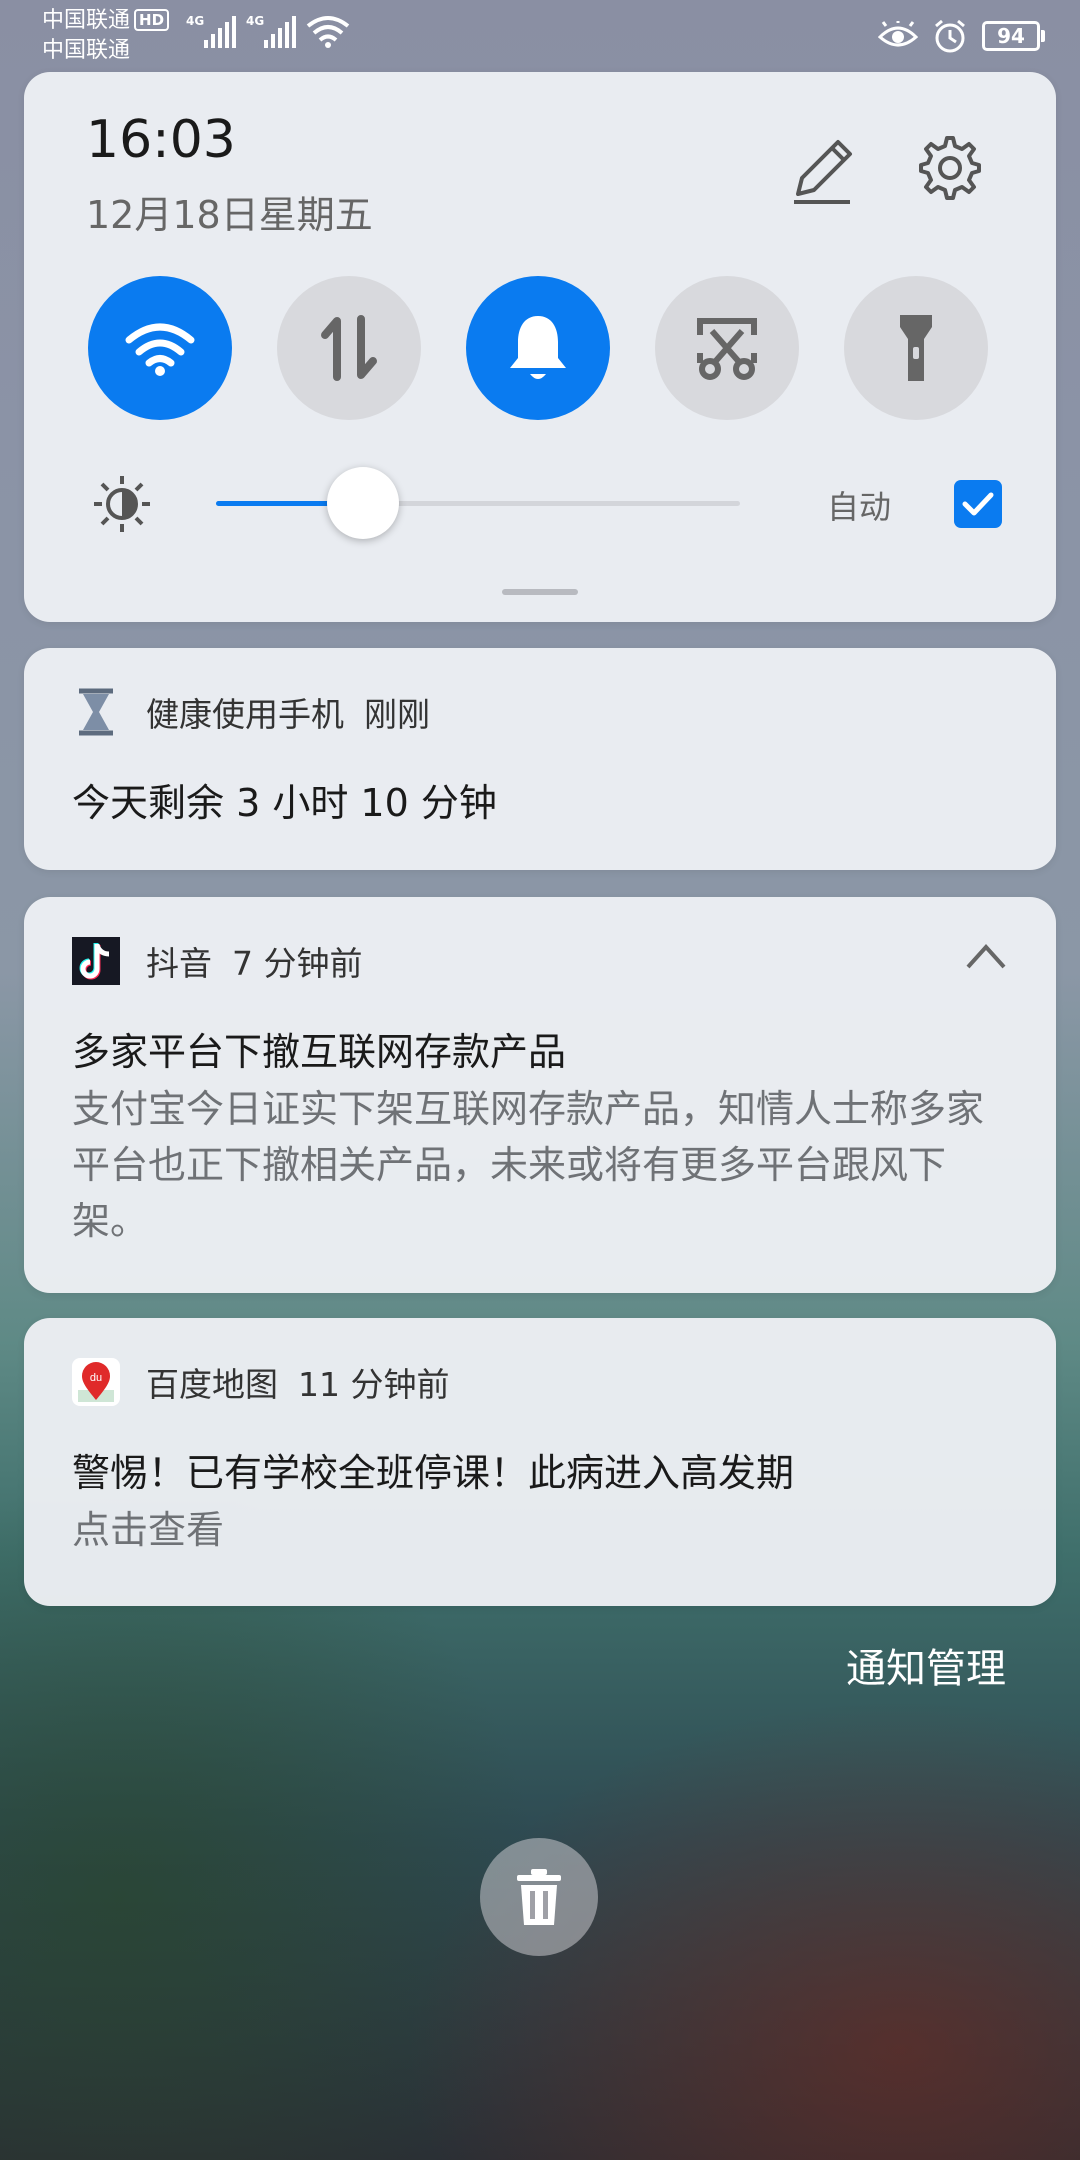 The height and width of the screenshot is (2160, 1080). Describe the element at coordinates (986, 956) in the screenshot. I see `chevron-up-icon` at that location.